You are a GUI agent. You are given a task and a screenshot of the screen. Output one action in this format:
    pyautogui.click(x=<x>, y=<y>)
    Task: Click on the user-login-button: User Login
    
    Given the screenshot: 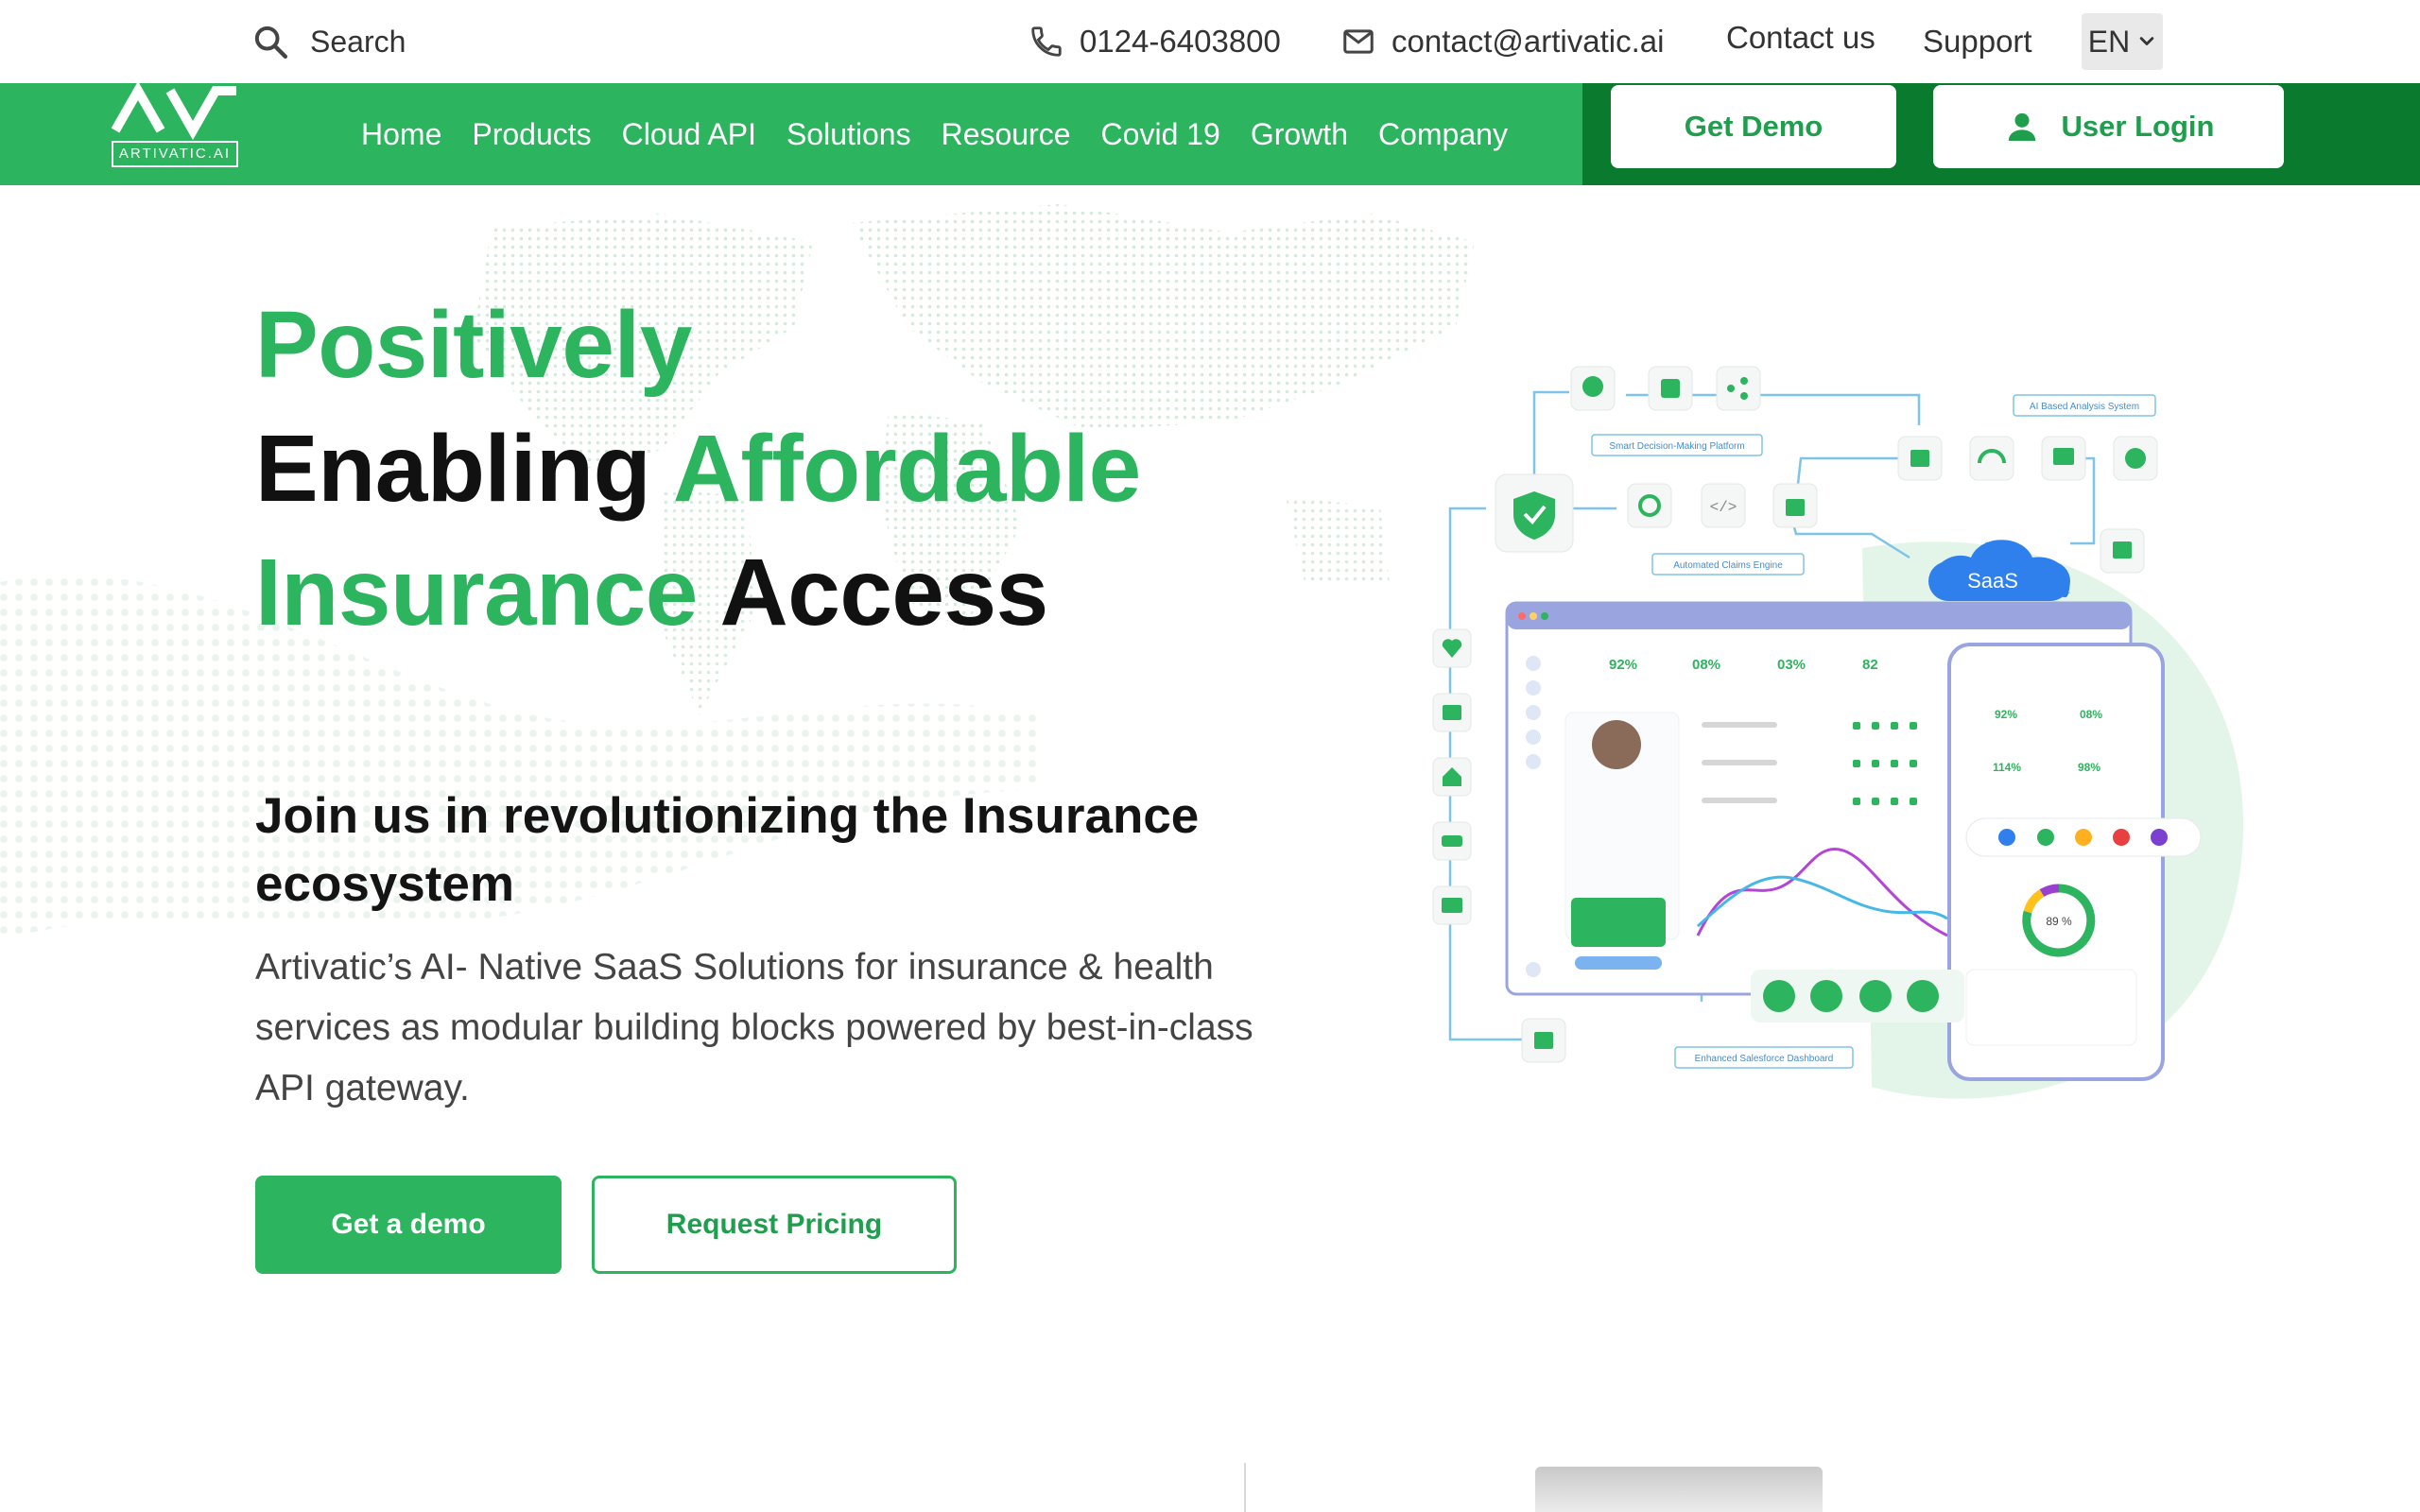 What is the action you would take?
    pyautogui.click(x=2108, y=126)
    